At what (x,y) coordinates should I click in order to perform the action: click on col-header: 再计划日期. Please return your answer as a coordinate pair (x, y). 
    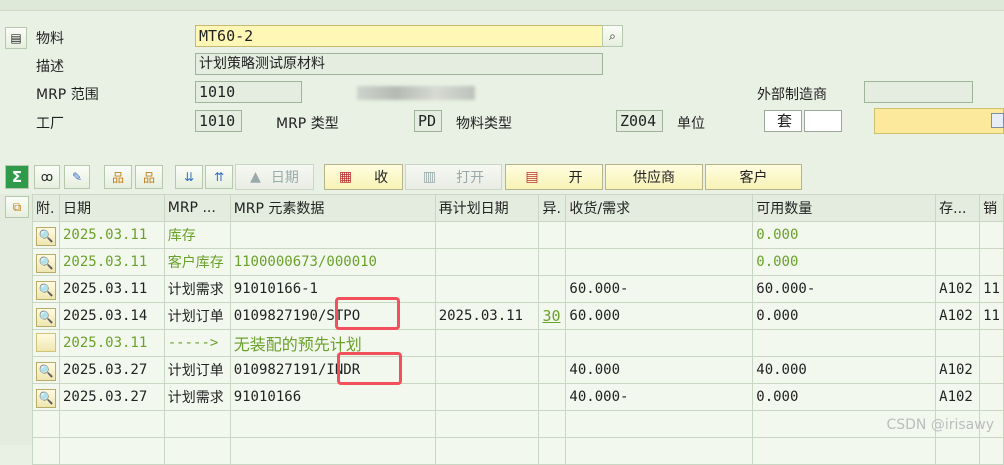
    Looking at the image, I should click on (487, 208).